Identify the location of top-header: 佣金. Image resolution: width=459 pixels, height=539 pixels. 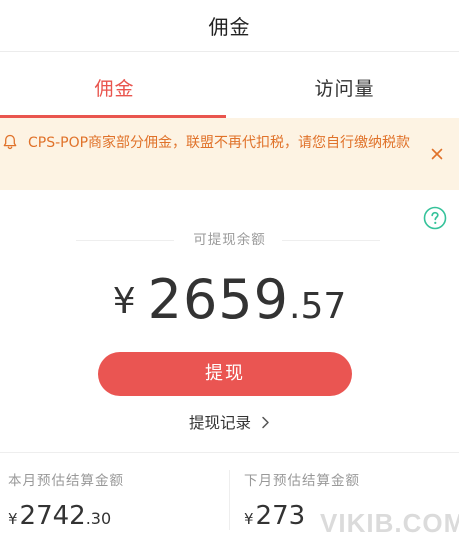
(229, 26).